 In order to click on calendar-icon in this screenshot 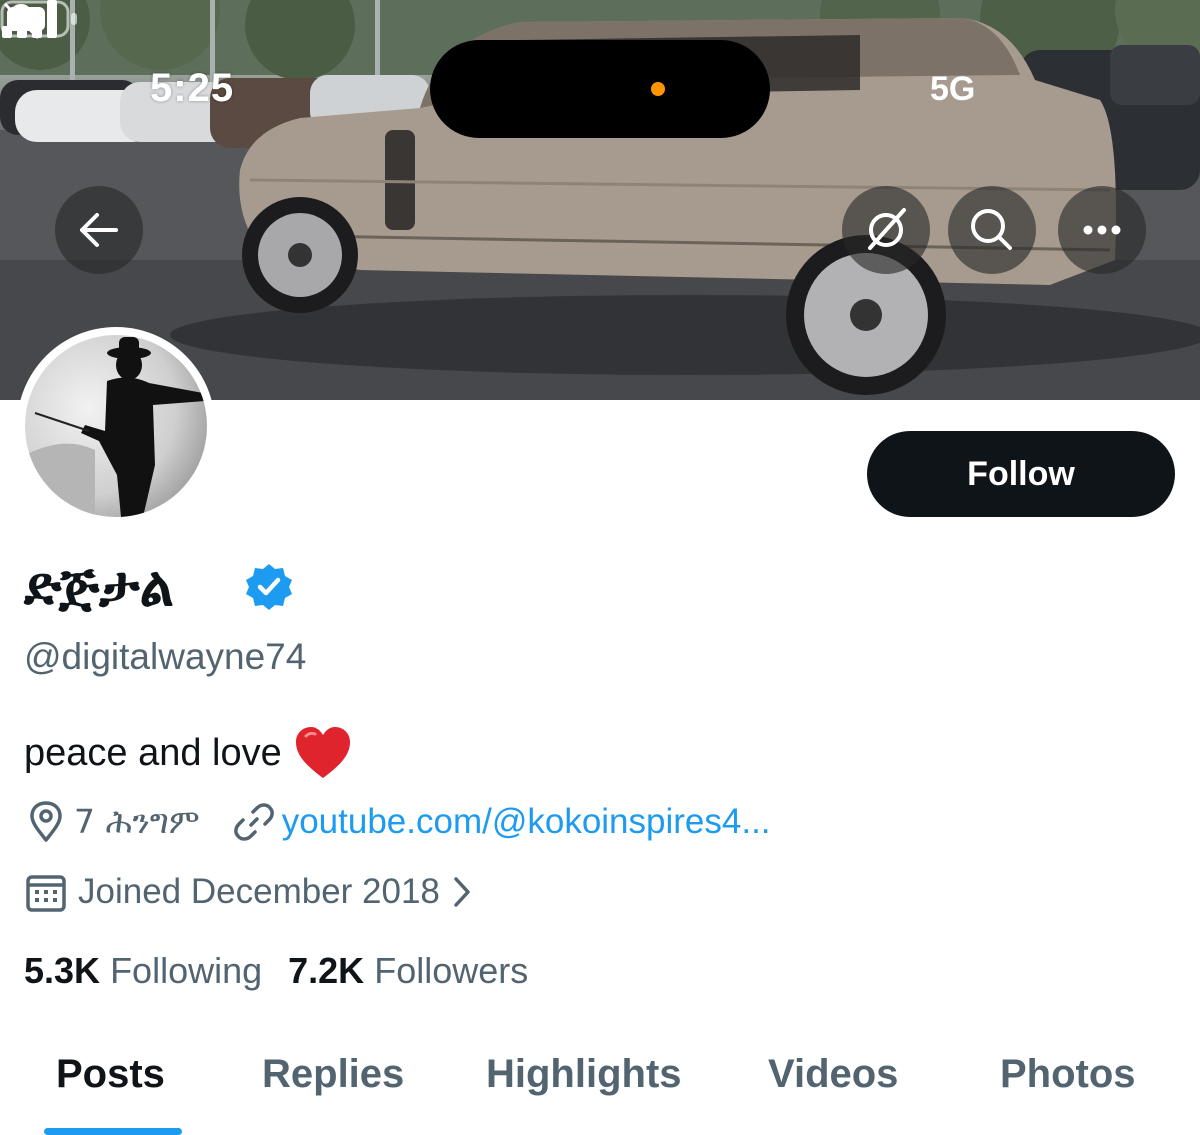, I will do `click(46, 893)`.